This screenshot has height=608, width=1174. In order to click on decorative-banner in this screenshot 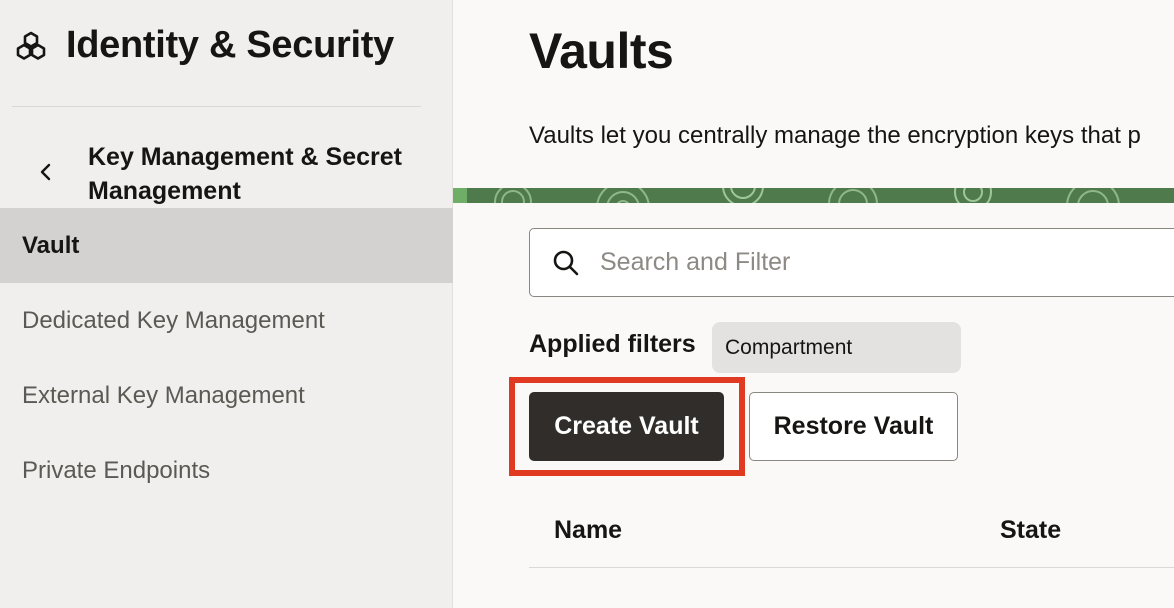, I will do `click(813, 195)`.